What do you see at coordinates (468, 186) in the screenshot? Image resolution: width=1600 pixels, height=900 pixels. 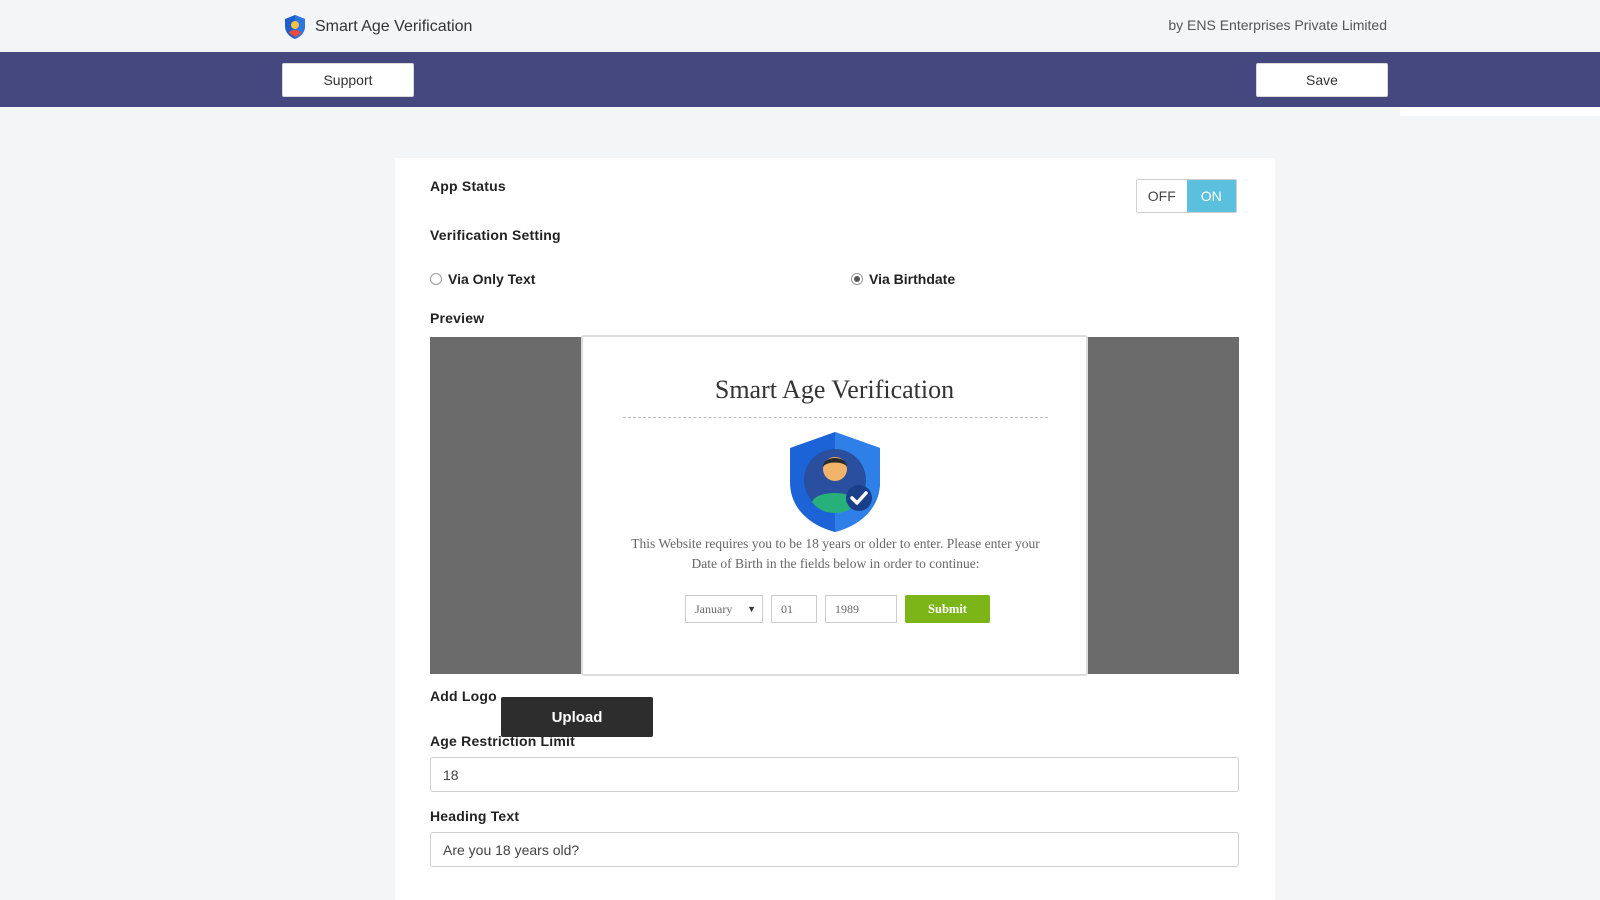 I see `app-status-label: App Status` at bounding box center [468, 186].